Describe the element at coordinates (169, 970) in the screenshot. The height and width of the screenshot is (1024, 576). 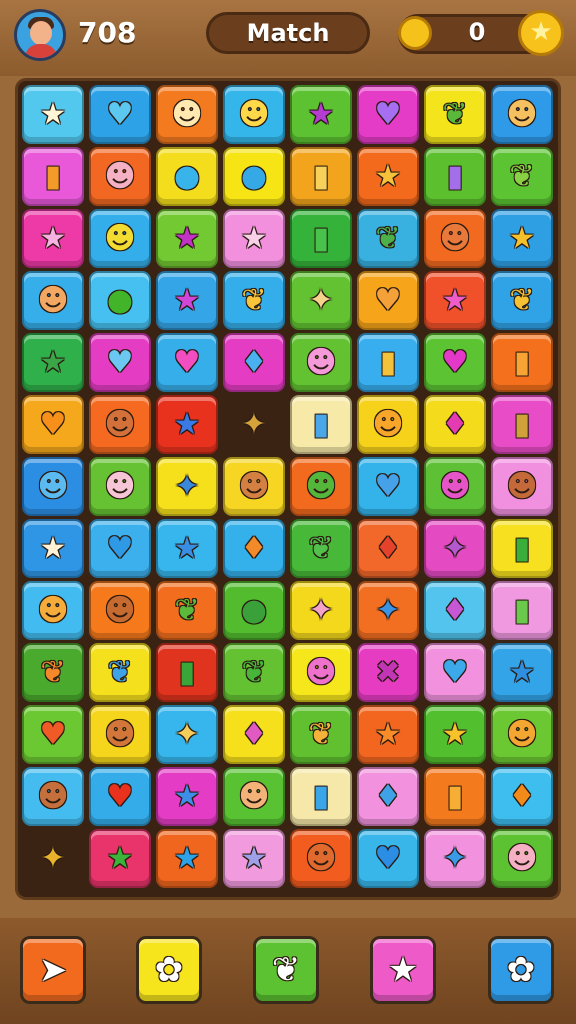
I see `flower-button: ✿` at that location.